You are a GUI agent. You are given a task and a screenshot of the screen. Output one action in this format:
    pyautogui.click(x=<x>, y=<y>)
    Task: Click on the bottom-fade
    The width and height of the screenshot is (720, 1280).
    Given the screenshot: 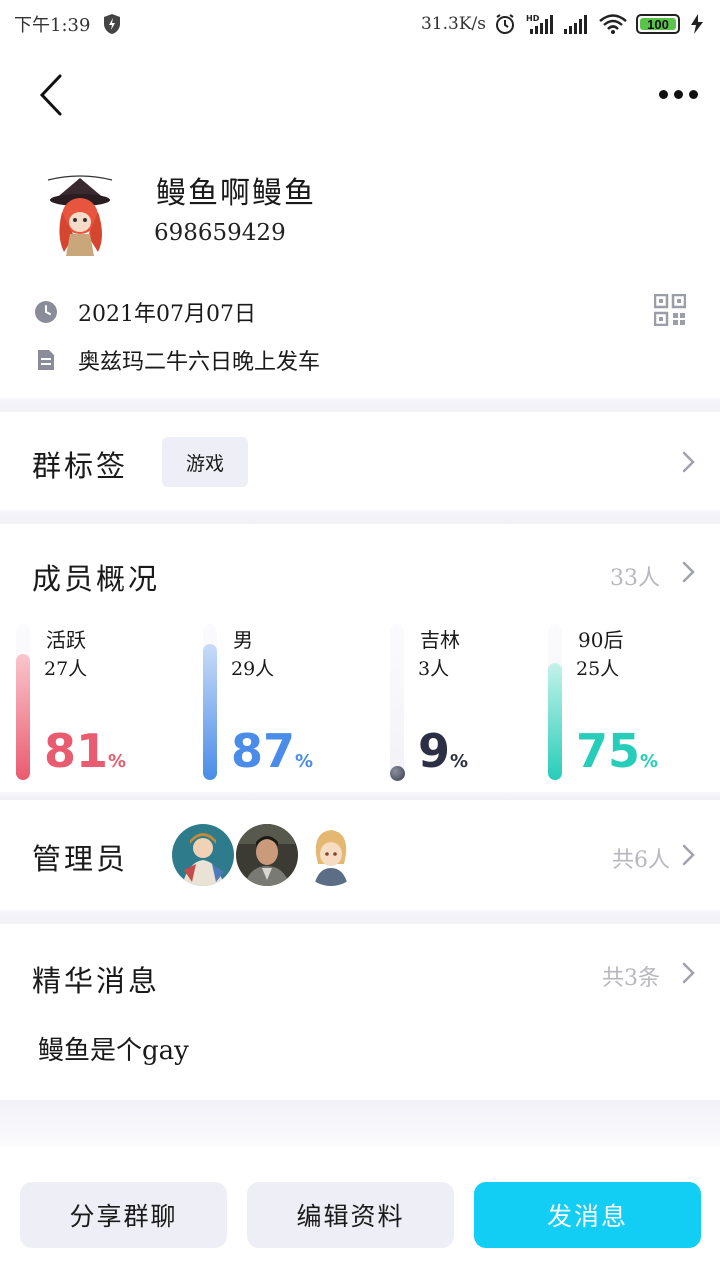 What is the action you would take?
    pyautogui.click(x=360, y=1123)
    